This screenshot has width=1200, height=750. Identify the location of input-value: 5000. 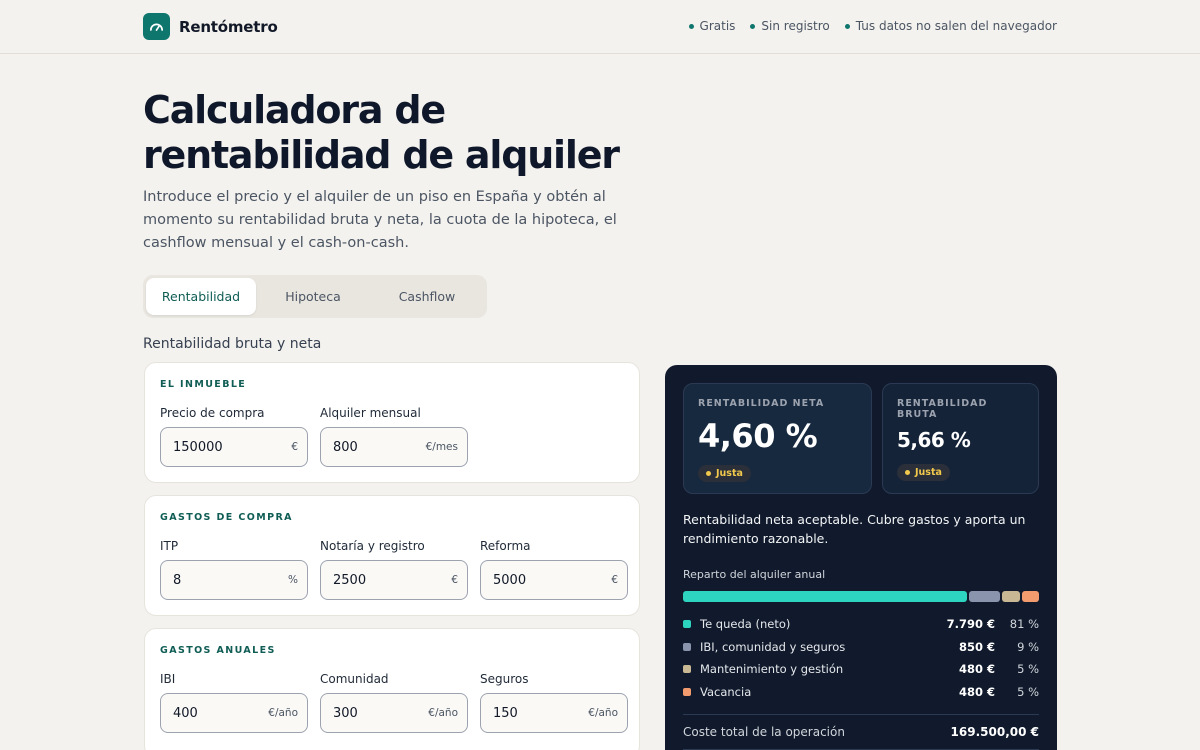
(510, 580).